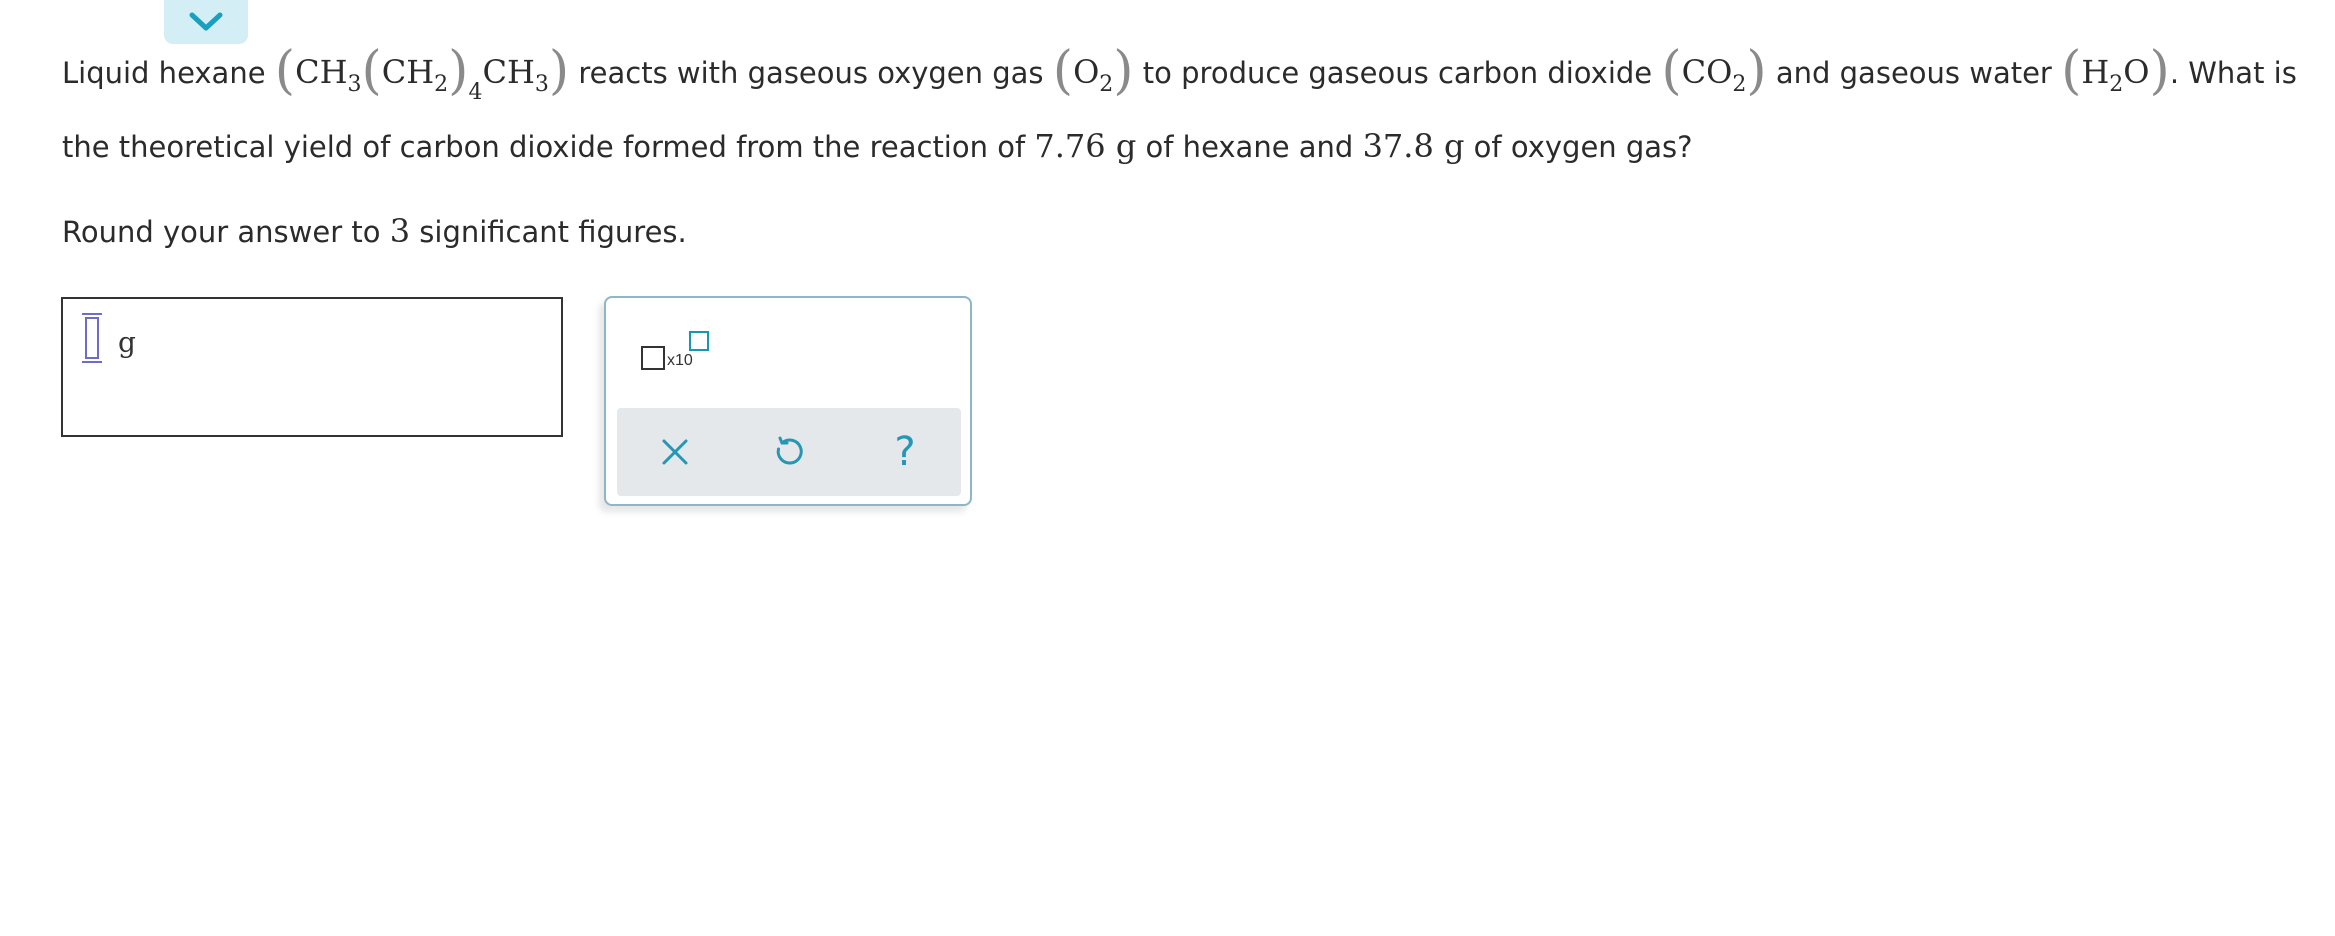 Image resolution: width=2335 pixels, height=936 pixels. I want to click on sig-figs-value: 3, so click(400, 231).